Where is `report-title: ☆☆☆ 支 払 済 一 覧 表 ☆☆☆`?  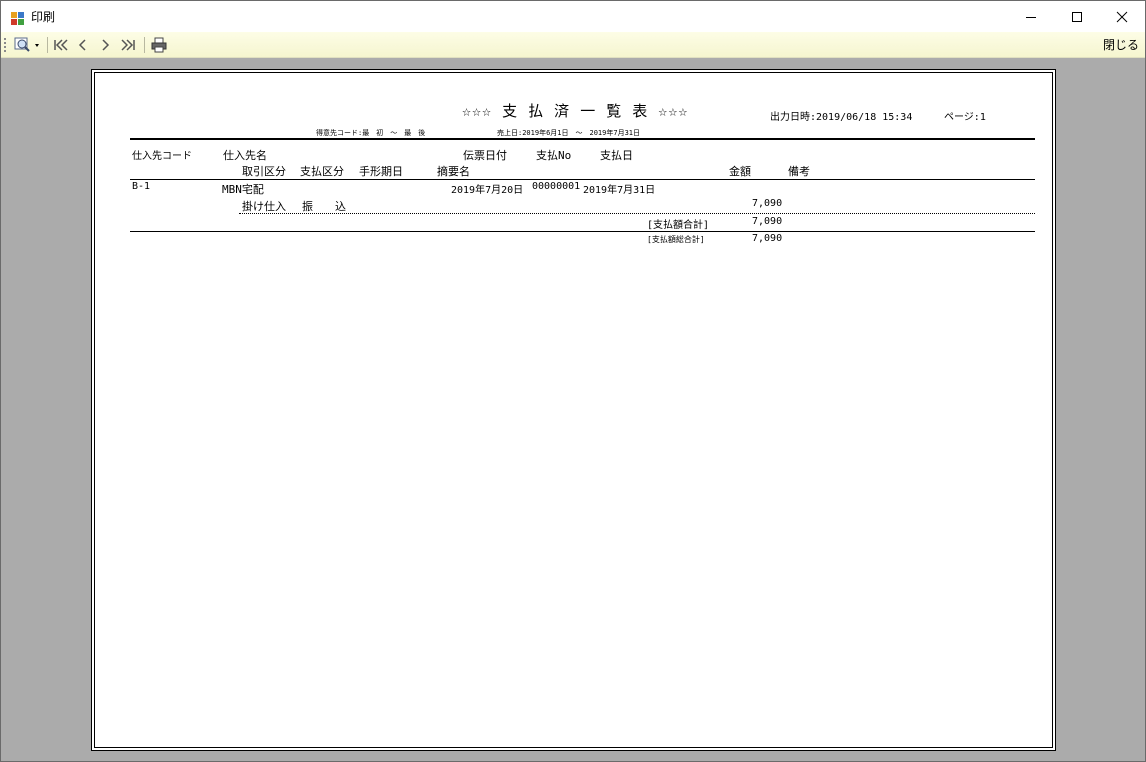 report-title: ☆☆☆ 支 払 済 一 覧 表 ☆☆☆ is located at coordinates (575, 111).